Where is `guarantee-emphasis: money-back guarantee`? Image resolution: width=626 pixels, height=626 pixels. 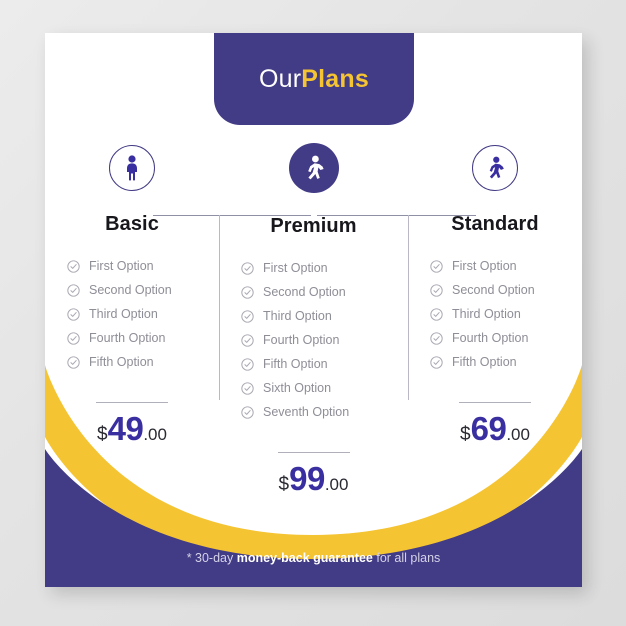 guarantee-emphasis: money-back guarantee is located at coordinates (304, 558).